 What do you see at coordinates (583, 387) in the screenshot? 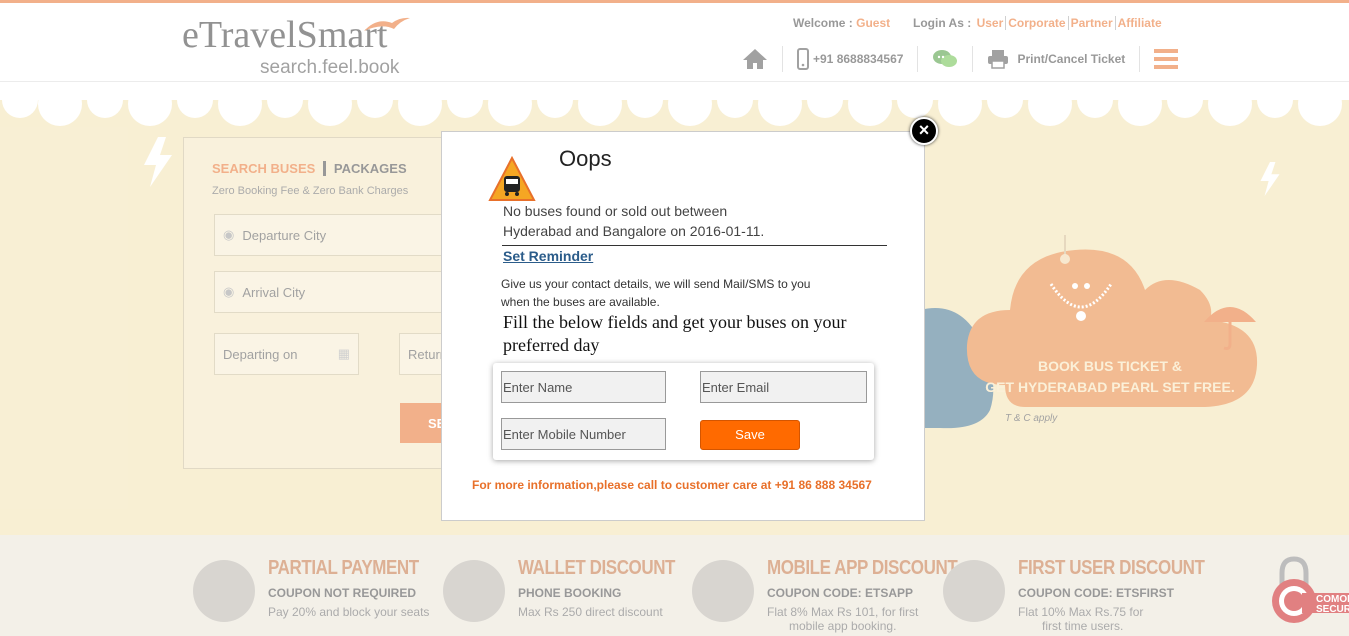
I see `name-input: Enter Name` at bounding box center [583, 387].